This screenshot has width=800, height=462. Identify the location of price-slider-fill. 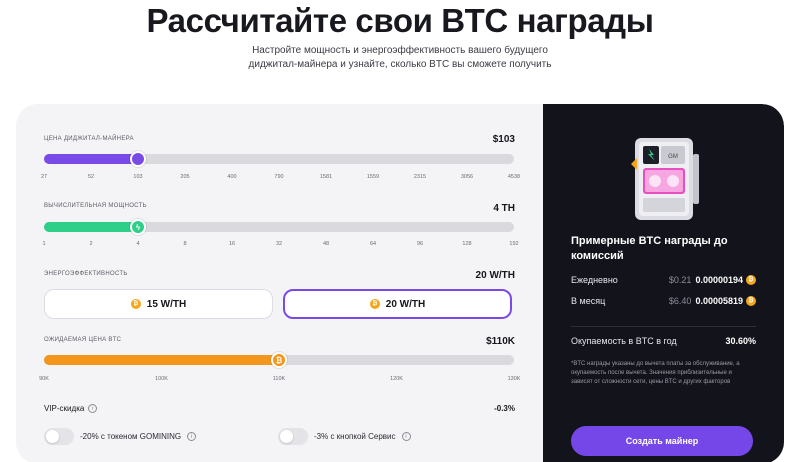
(91, 159).